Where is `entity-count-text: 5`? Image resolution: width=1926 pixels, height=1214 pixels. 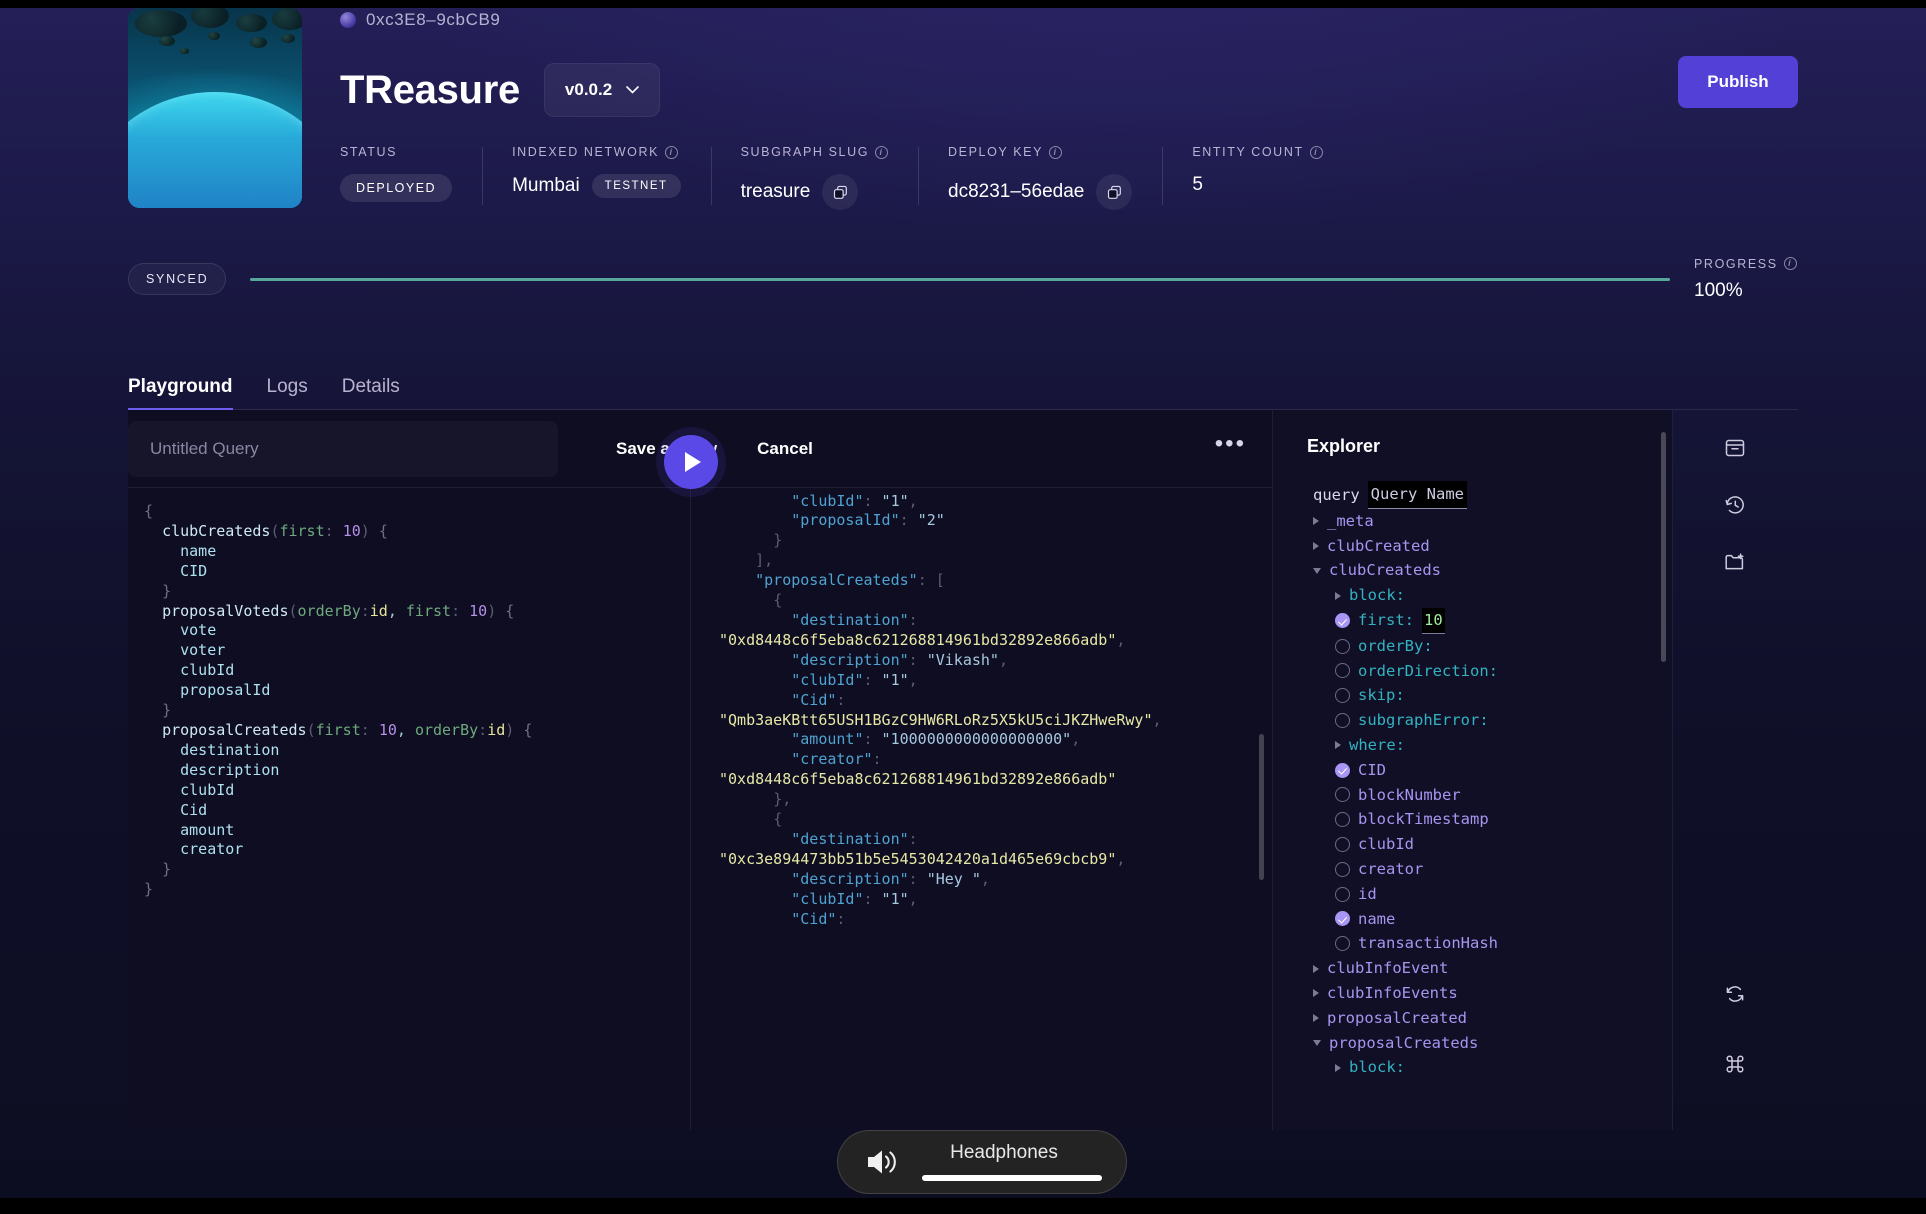 entity-count-text: 5 is located at coordinates (1197, 184).